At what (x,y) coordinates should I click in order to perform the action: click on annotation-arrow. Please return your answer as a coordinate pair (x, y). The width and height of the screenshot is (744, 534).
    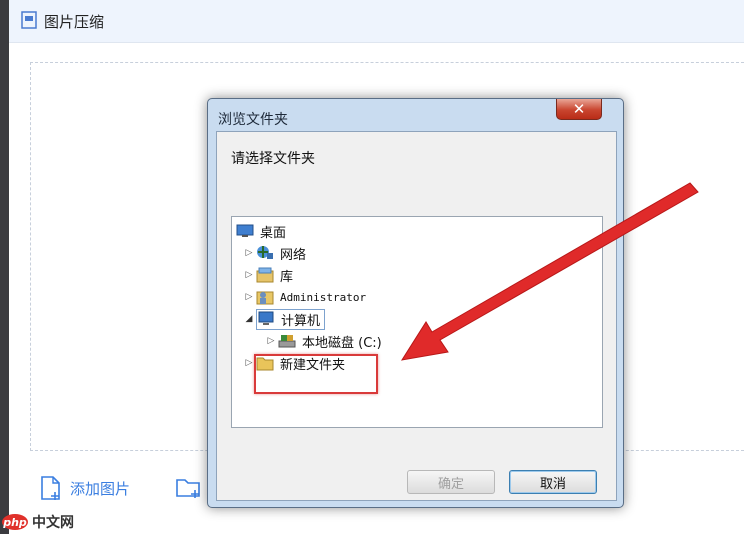
    Looking at the image, I should click on (549, 271).